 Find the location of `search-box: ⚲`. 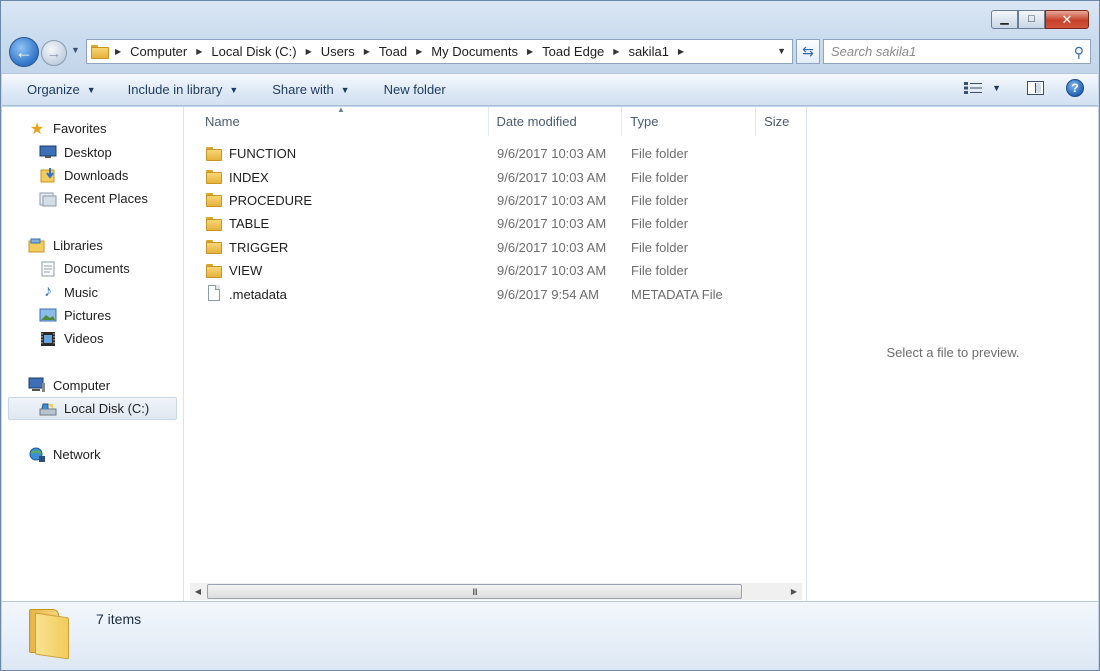

search-box: ⚲ is located at coordinates (957, 51).